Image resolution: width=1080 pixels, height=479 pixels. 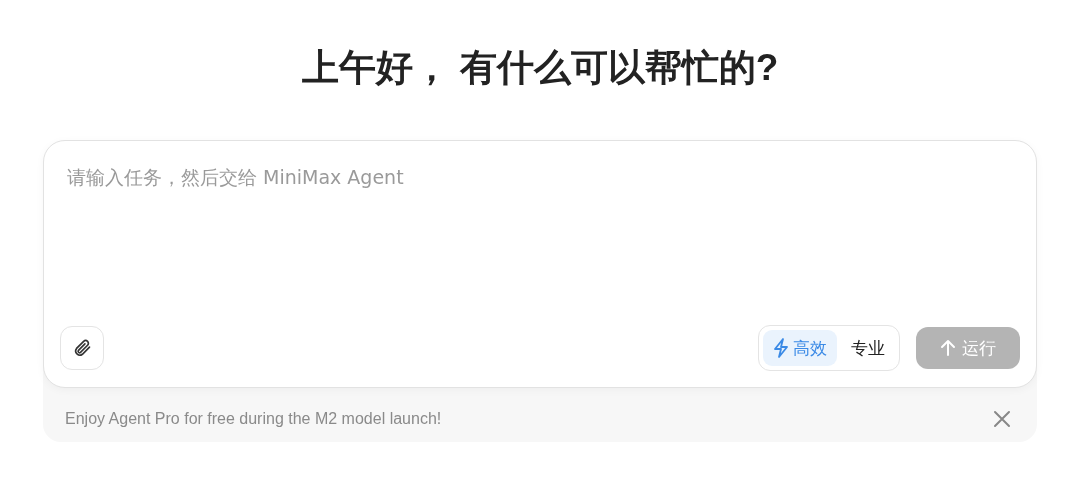 I want to click on paperclip-icon, so click(x=82, y=348).